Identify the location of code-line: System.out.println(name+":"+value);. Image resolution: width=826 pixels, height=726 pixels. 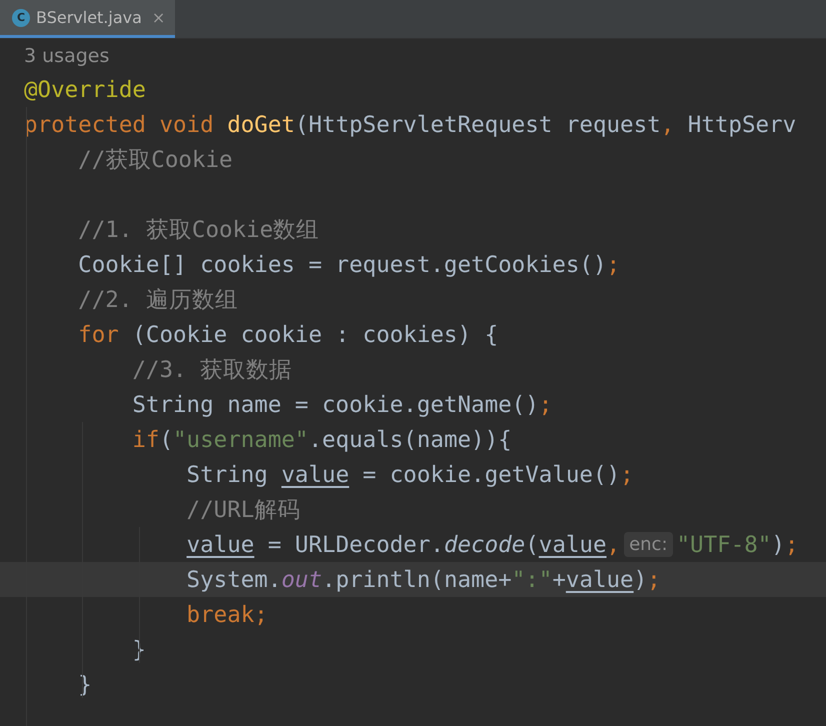
(423, 579).